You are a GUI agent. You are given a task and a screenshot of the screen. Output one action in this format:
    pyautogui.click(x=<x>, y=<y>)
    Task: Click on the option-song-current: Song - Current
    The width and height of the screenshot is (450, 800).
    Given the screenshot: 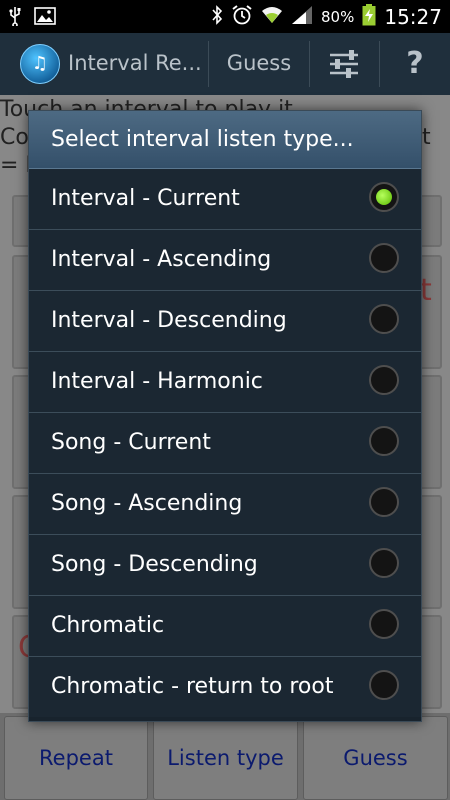 What is the action you would take?
    pyautogui.click(x=225, y=443)
    